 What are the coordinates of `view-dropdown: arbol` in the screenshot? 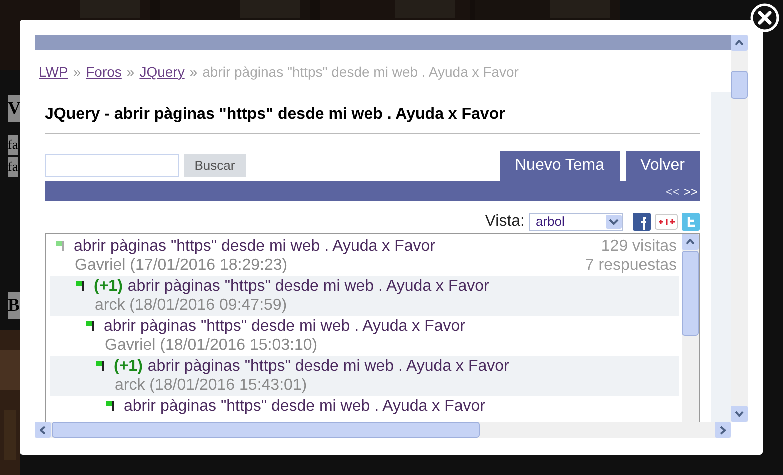 It's located at (576, 222).